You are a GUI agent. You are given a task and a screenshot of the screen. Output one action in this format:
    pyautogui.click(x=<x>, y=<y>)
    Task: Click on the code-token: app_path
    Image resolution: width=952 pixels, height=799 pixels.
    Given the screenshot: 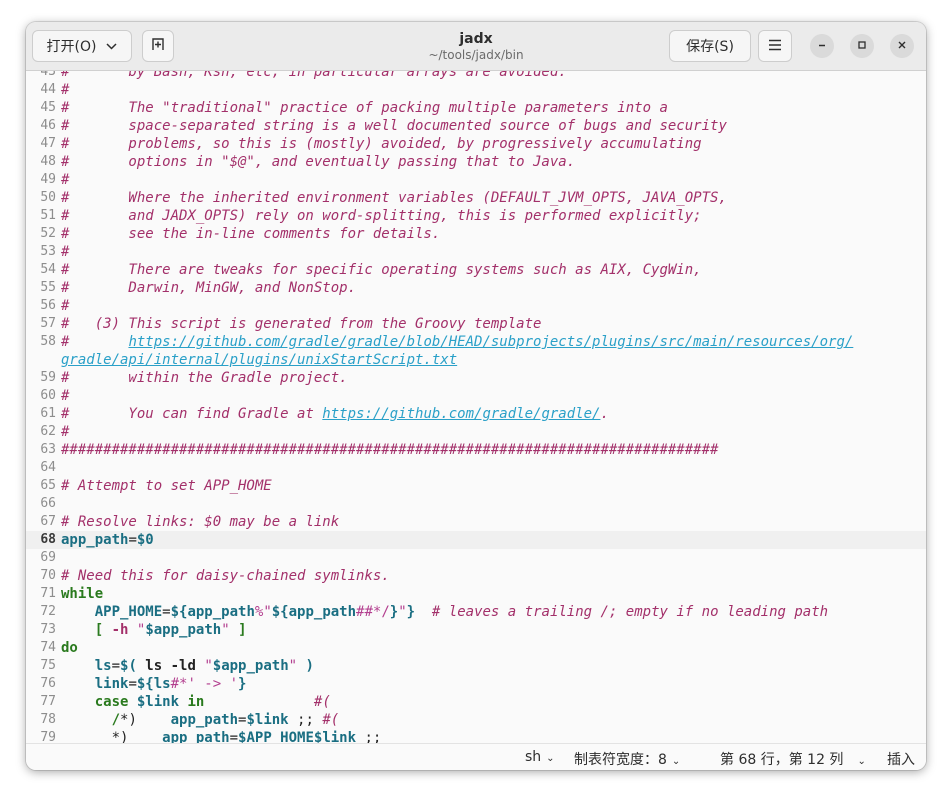 What is the action you would take?
    pyautogui.click(x=204, y=720)
    